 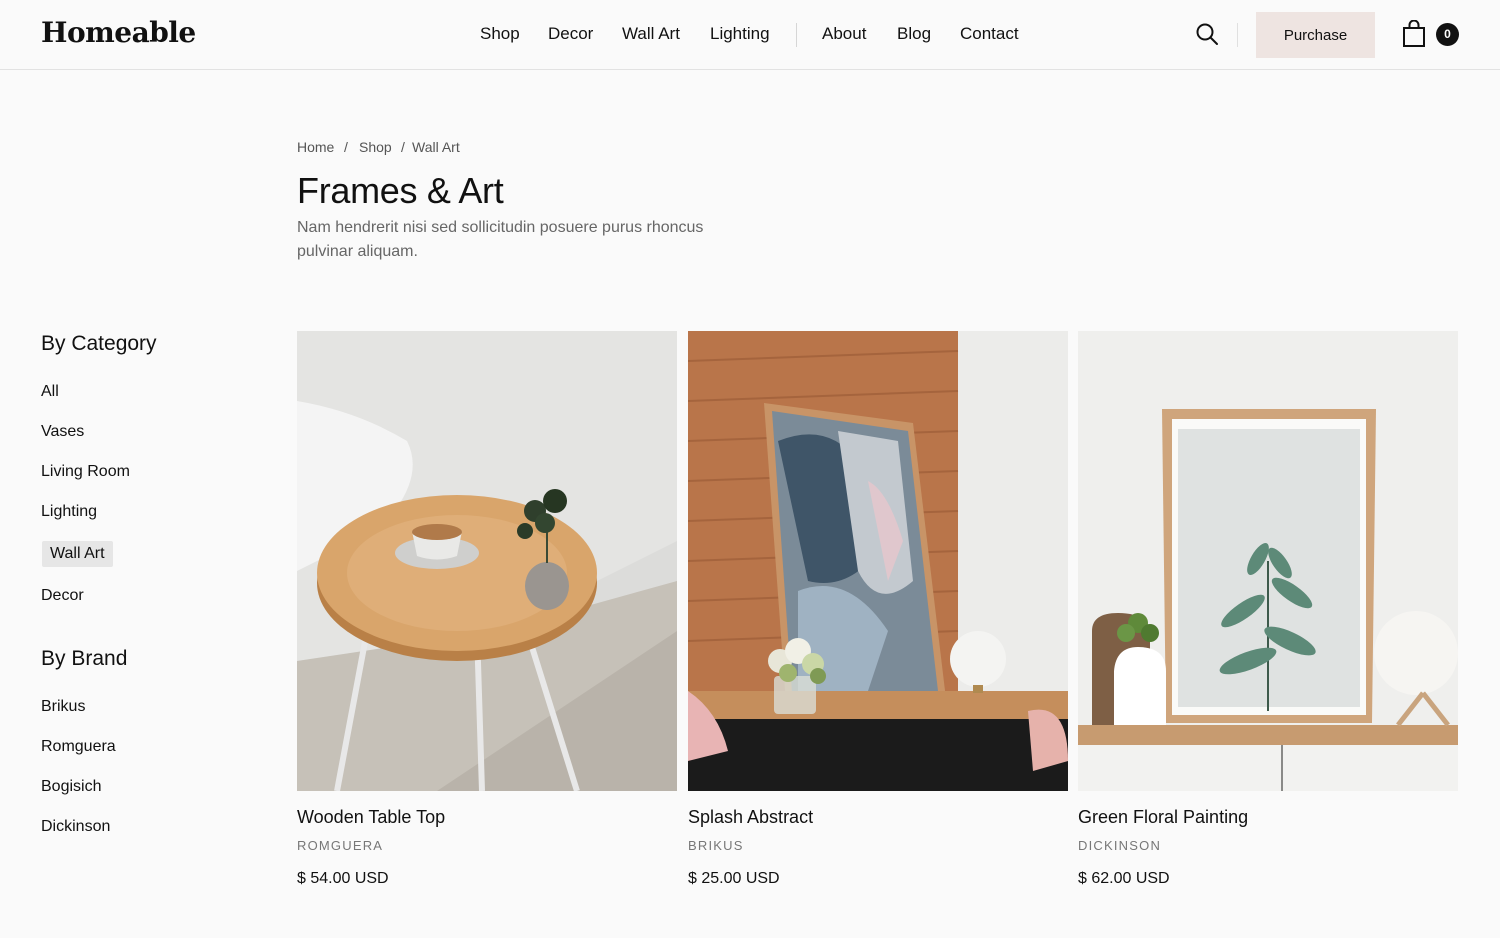 I want to click on product-image-wooden-table, so click(x=487, y=561).